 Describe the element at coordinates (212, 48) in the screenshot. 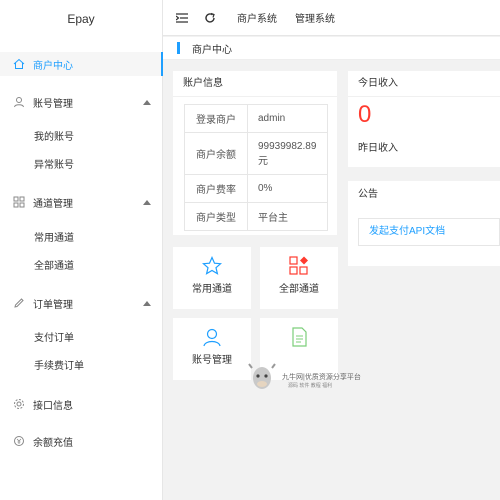

I see `breadcrumb-label: 商户中心` at that location.